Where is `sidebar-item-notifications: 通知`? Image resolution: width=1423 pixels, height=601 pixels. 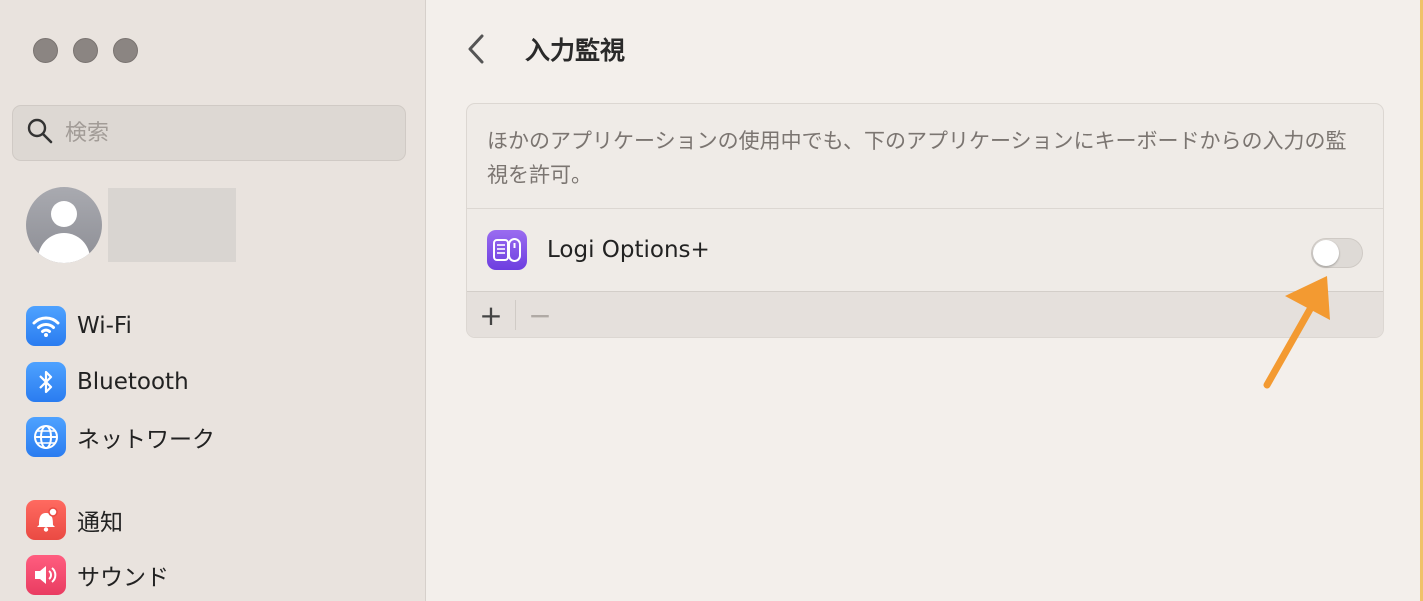 sidebar-item-notifications: 通知 is located at coordinates (74, 520).